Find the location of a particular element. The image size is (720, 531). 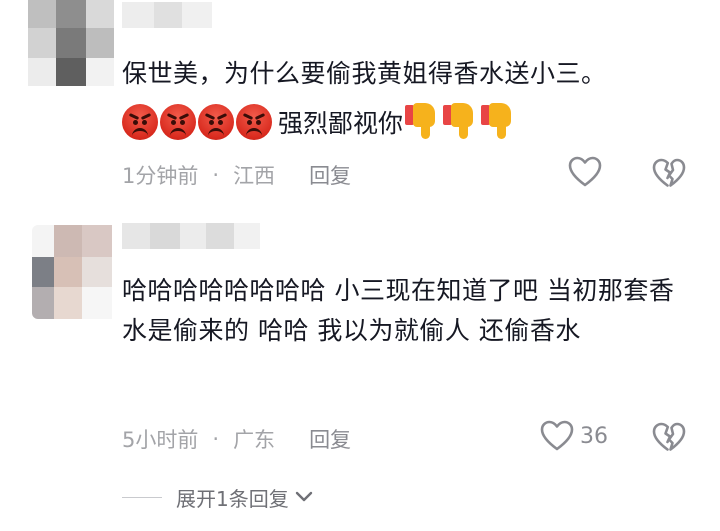

like-button is located at coordinates (585, 172).